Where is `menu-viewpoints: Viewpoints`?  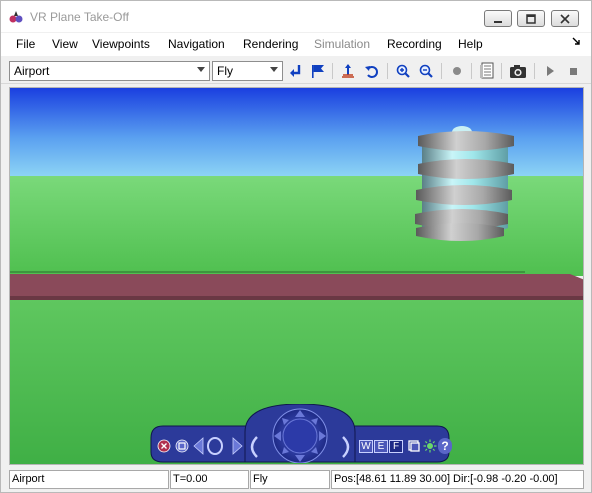
menu-viewpoints: Viewpoints is located at coordinates (121, 44).